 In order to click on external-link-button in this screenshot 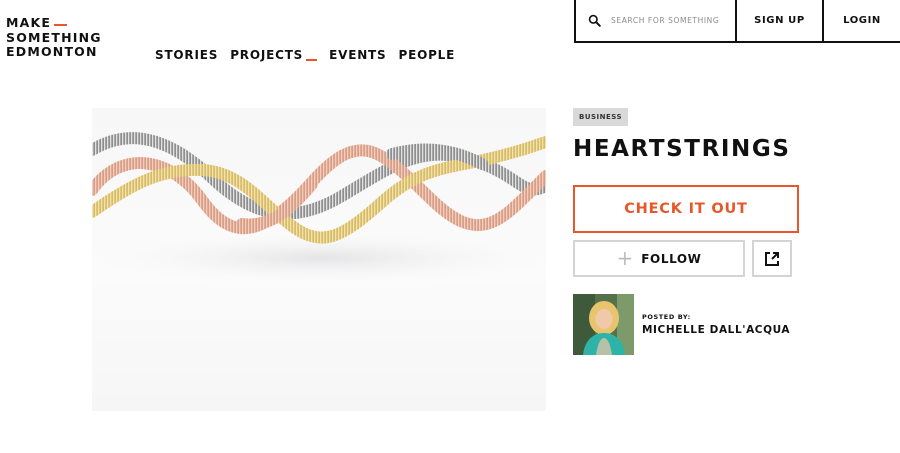, I will do `click(772, 258)`.